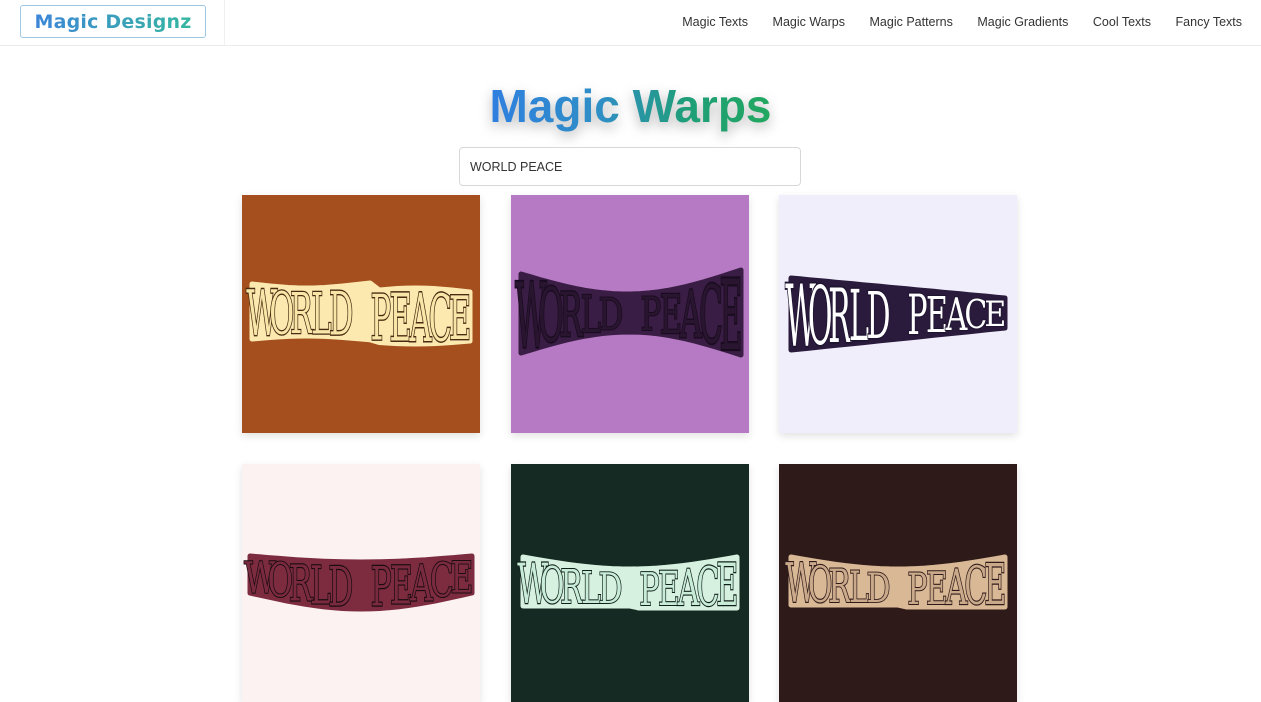  I want to click on warp-preview-5: WORLD PEACE, so click(630, 583).